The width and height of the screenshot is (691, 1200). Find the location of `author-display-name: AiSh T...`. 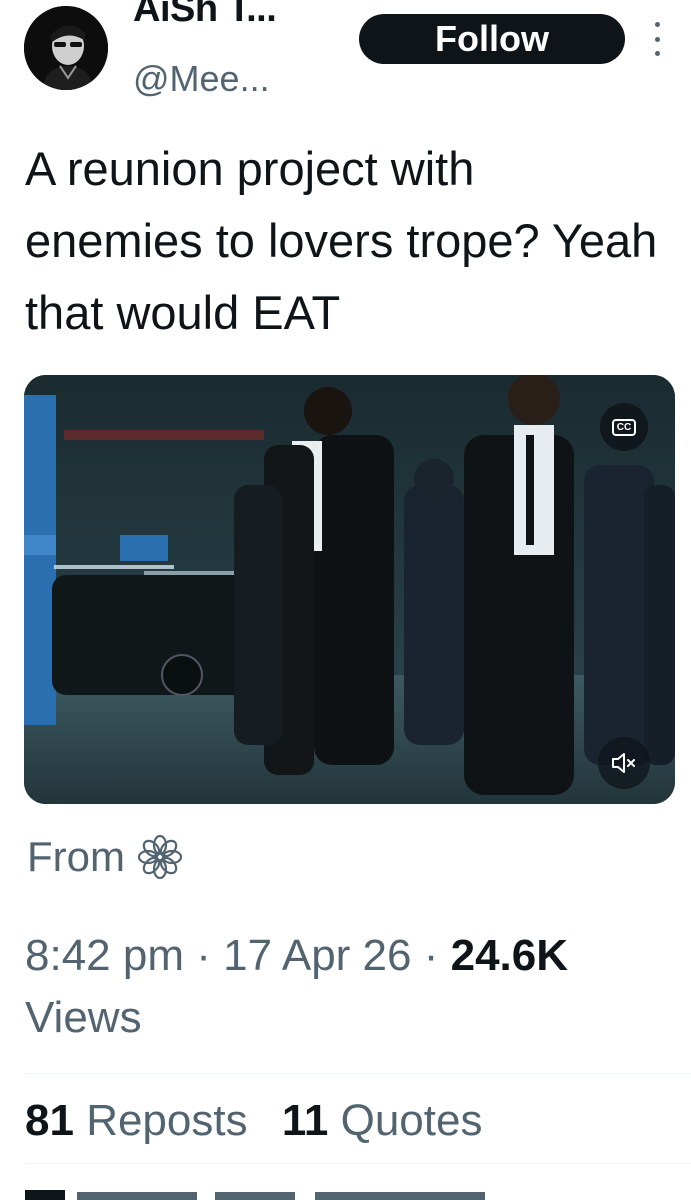

author-display-name: AiSh T... is located at coordinates (205, 15).